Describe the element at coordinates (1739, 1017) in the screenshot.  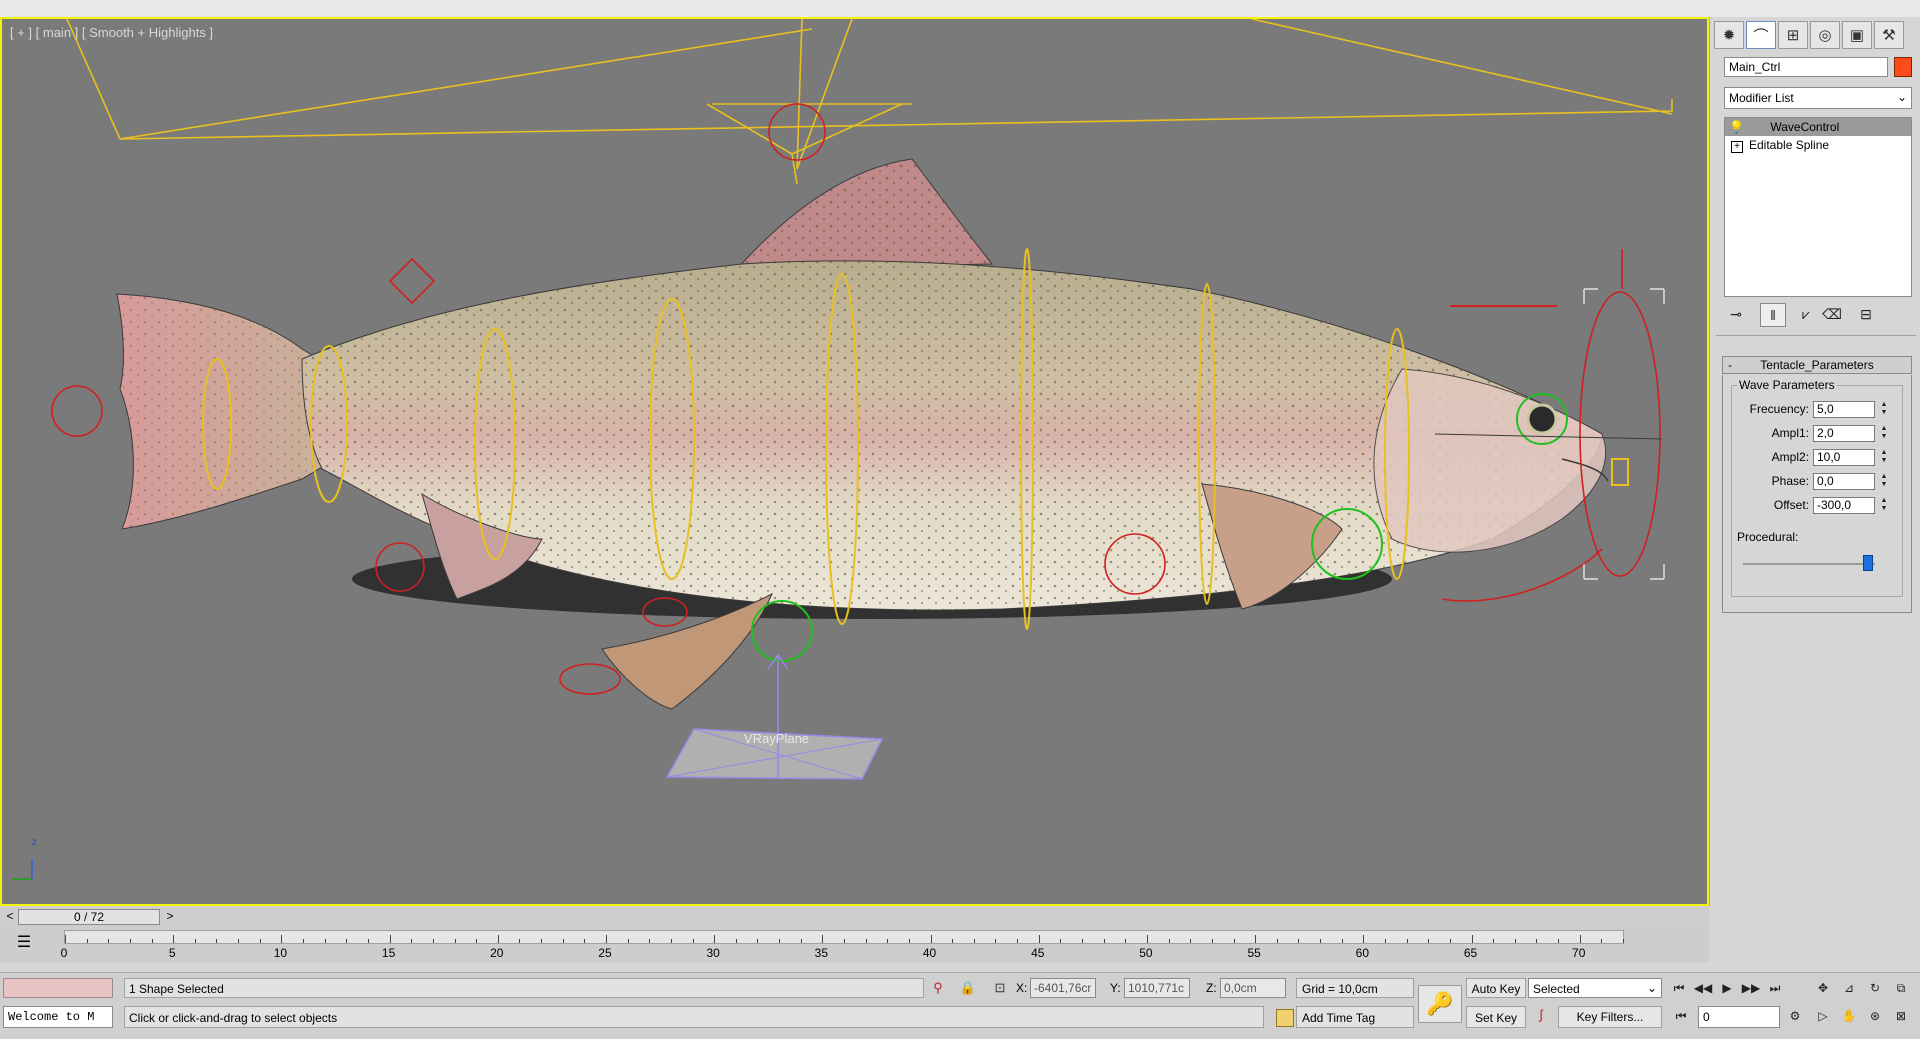
I see `current-frame-field: 0` at that location.